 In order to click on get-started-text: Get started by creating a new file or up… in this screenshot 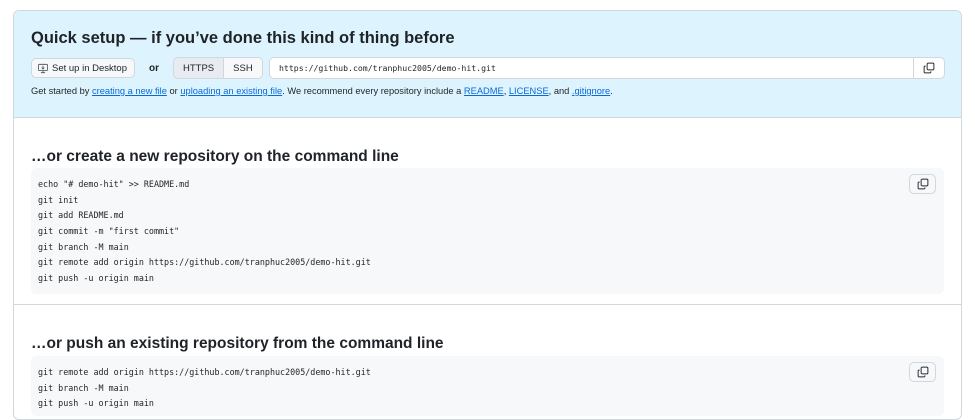, I will do `click(322, 91)`.